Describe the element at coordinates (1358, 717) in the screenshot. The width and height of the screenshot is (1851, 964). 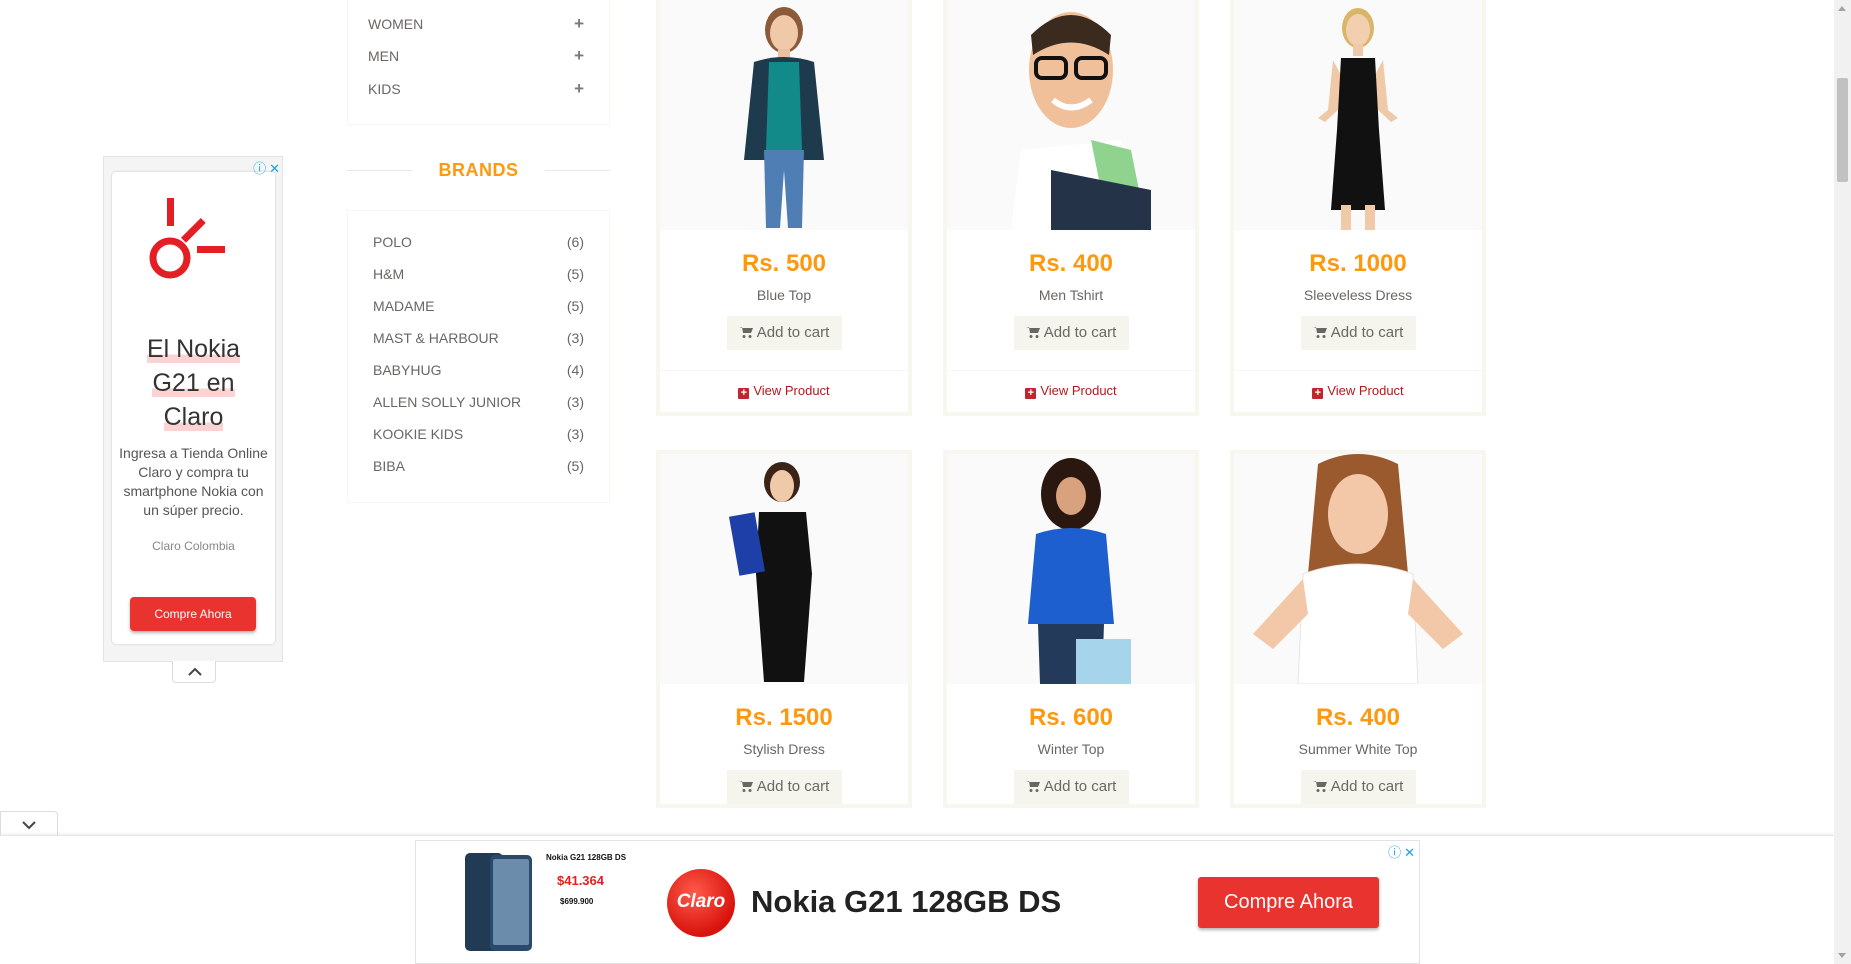
I see `product-price: Rs. 400` at that location.